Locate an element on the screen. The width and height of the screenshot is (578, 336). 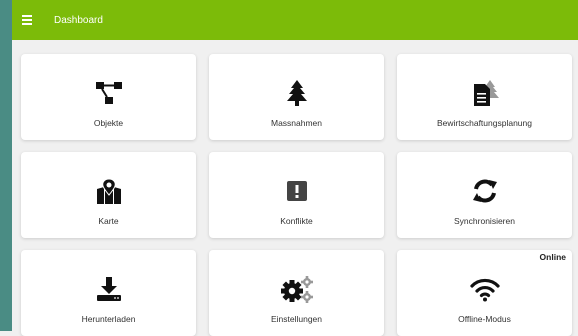
download-icon is located at coordinates (109, 289).